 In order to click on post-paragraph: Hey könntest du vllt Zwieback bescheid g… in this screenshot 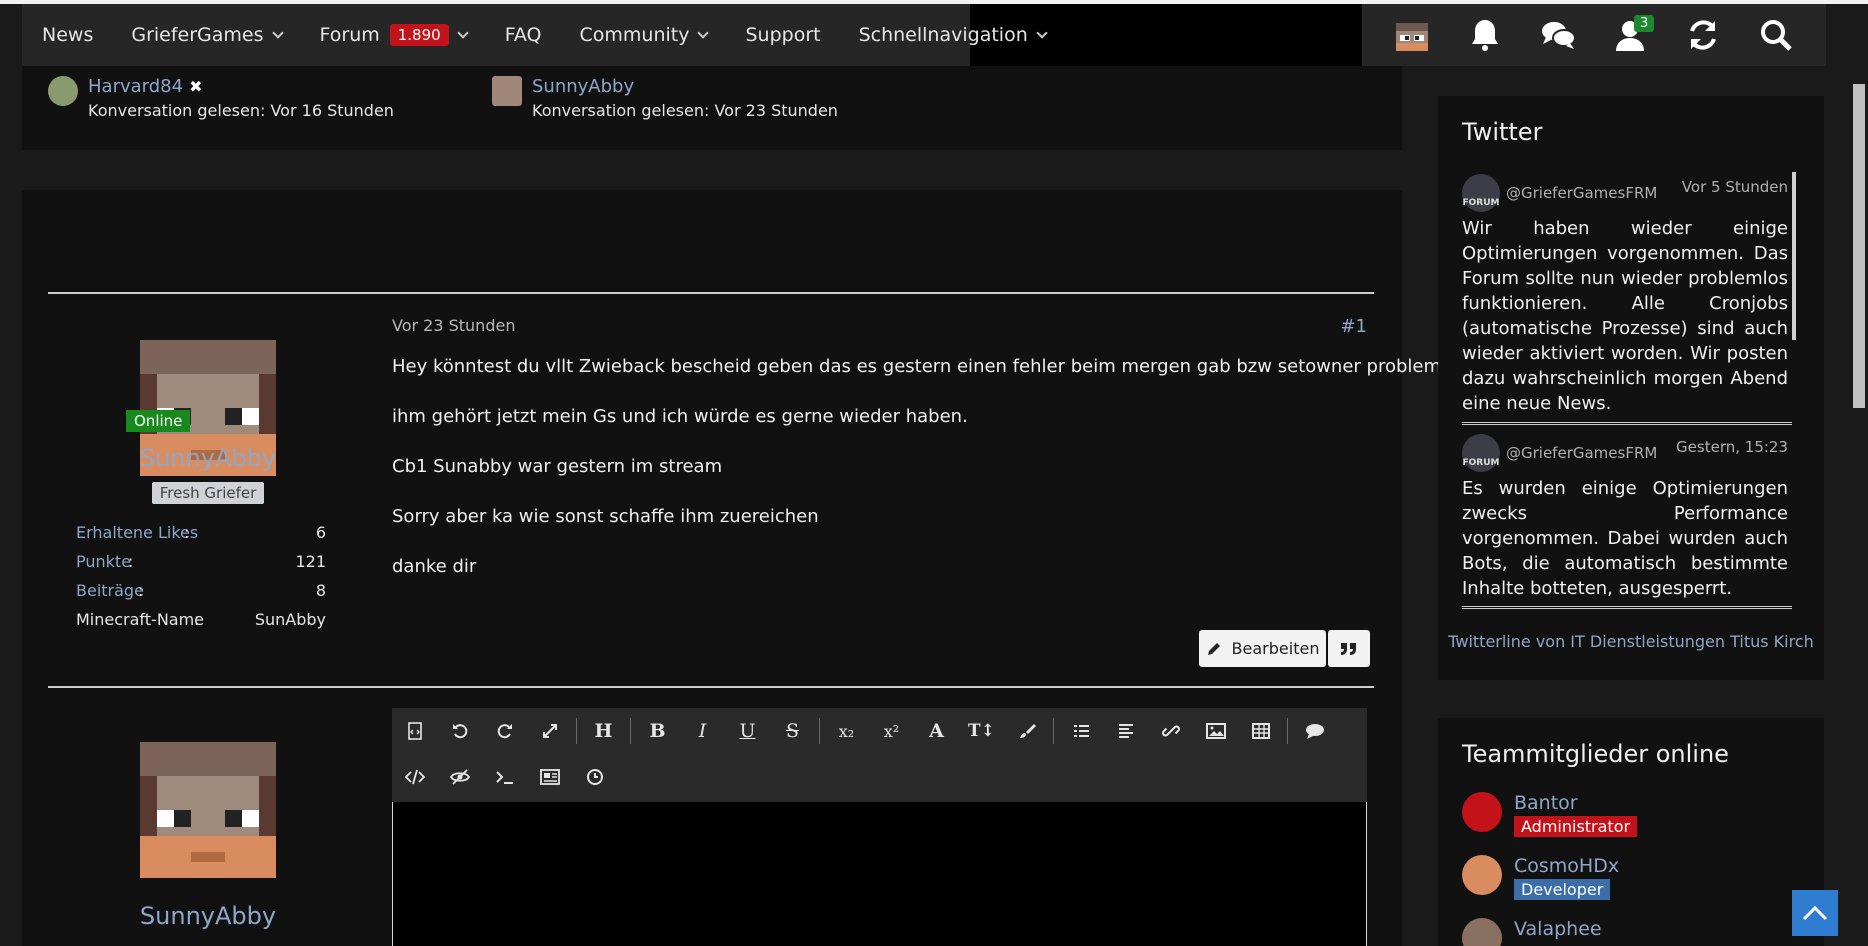, I will do `click(917, 366)`.